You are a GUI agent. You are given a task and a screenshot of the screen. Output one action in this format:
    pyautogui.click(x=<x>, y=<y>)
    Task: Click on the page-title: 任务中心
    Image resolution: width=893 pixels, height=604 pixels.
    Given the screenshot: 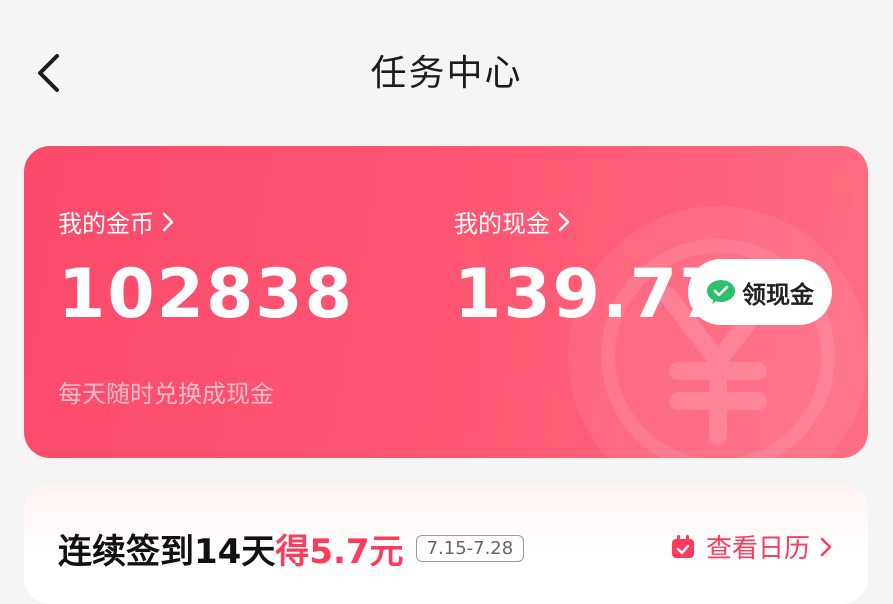 What is the action you would take?
    pyautogui.click(x=446, y=73)
    